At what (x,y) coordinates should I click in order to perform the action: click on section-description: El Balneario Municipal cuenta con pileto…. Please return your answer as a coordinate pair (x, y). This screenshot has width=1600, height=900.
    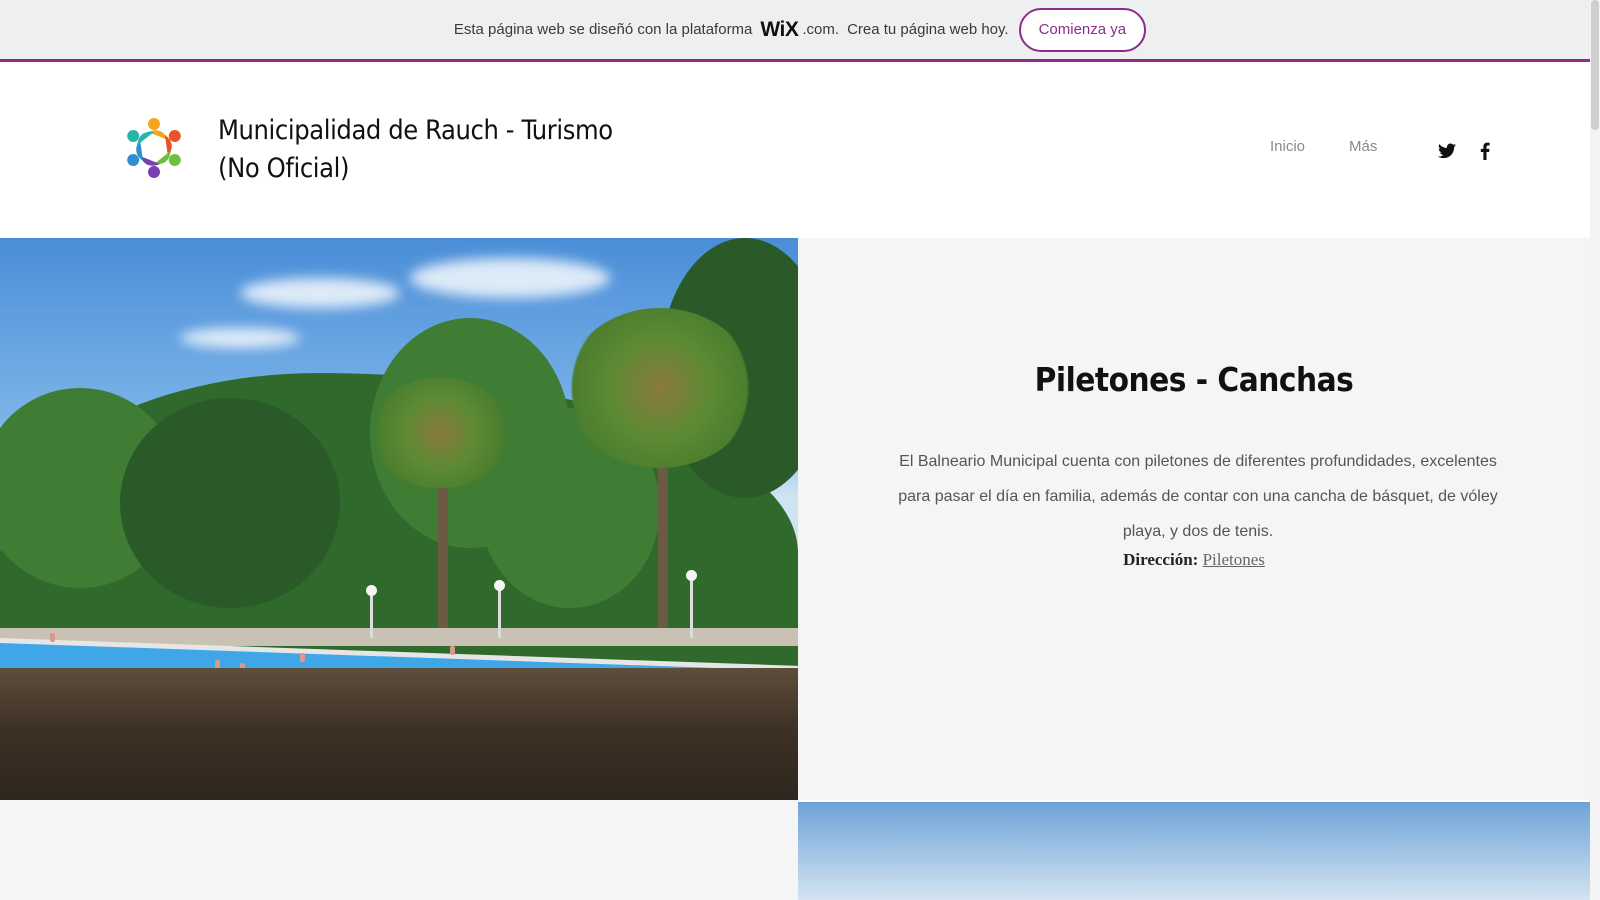
    Looking at the image, I should click on (1198, 496).